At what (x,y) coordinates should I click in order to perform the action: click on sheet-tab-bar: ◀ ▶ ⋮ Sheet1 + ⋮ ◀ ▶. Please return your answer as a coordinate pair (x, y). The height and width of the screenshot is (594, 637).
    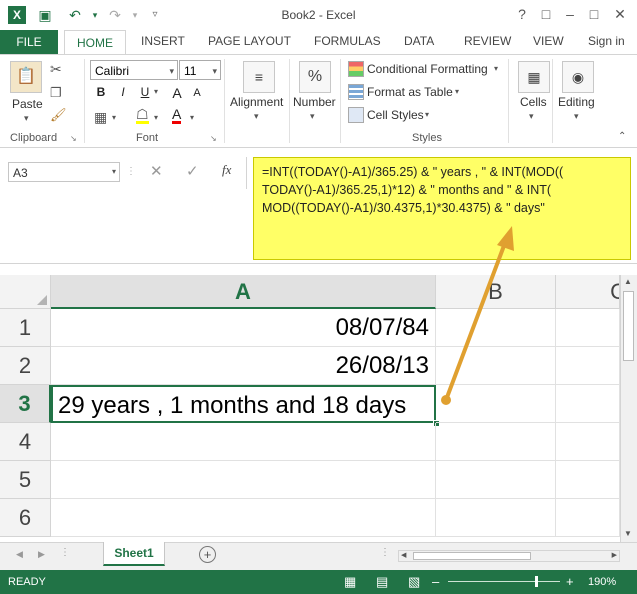
    Looking at the image, I should click on (318, 556).